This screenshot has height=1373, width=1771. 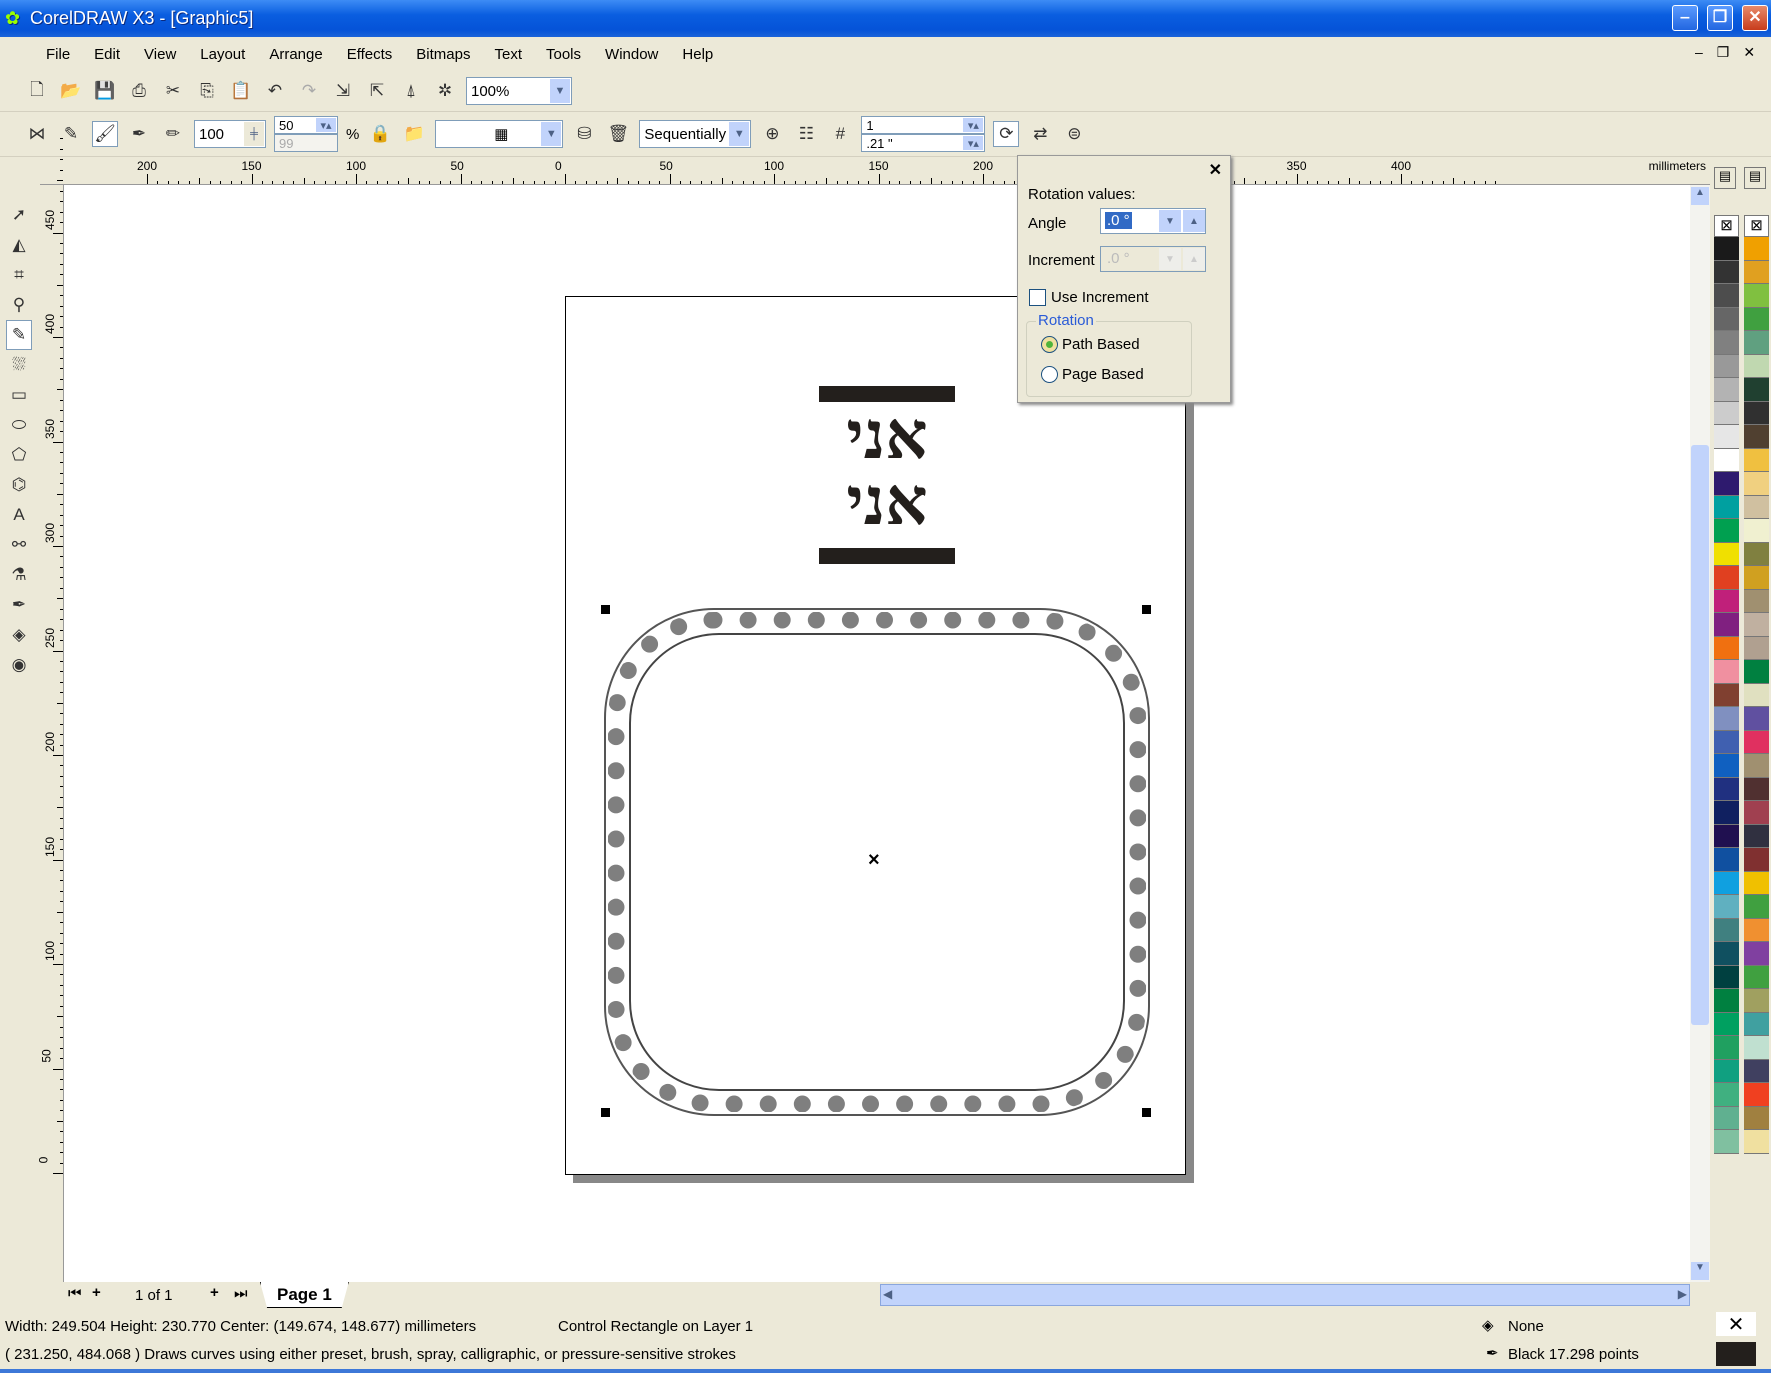 What do you see at coordinates (1755, 18) in the screenshot?
I see `close-button: ✕` at bounding box center [1755, 18].